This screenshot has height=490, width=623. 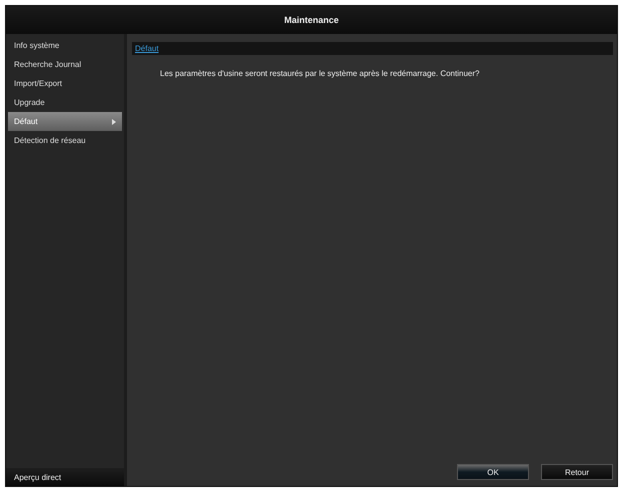 I want to click on window-title: Maintenance, so click(x=311, y=20).